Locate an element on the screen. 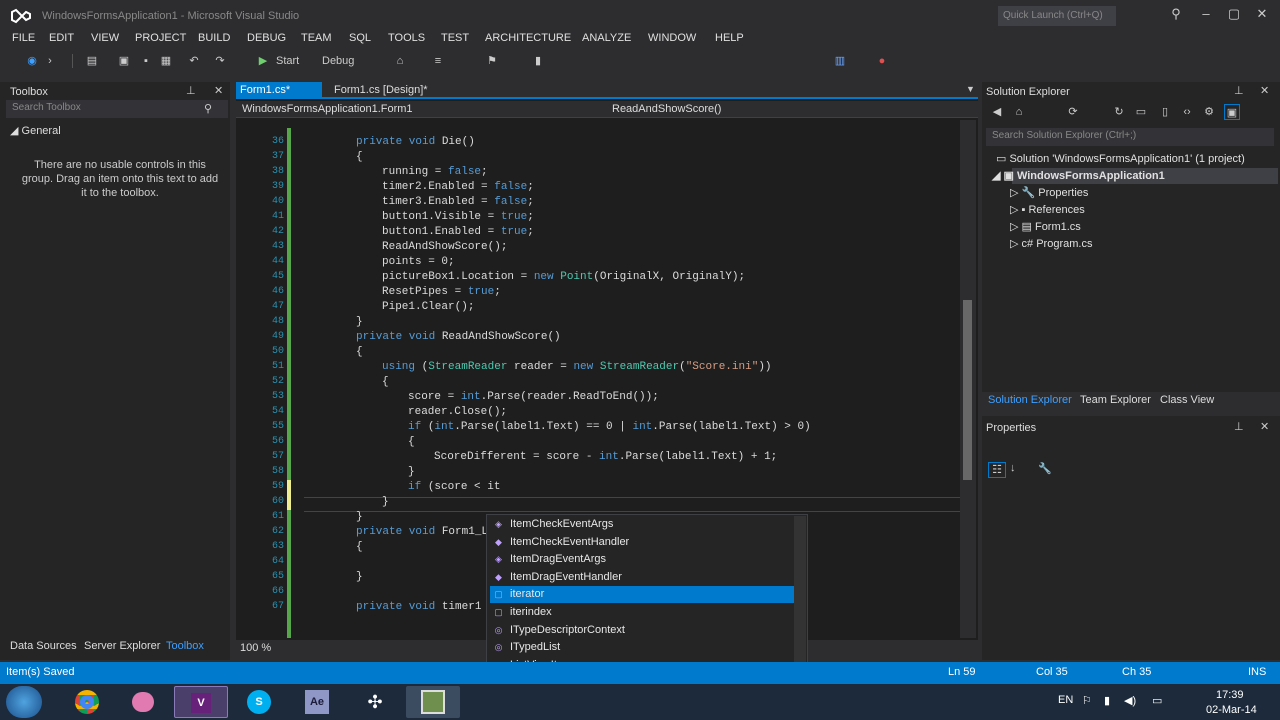  start-button: Start is located at coordinates (291, 61).